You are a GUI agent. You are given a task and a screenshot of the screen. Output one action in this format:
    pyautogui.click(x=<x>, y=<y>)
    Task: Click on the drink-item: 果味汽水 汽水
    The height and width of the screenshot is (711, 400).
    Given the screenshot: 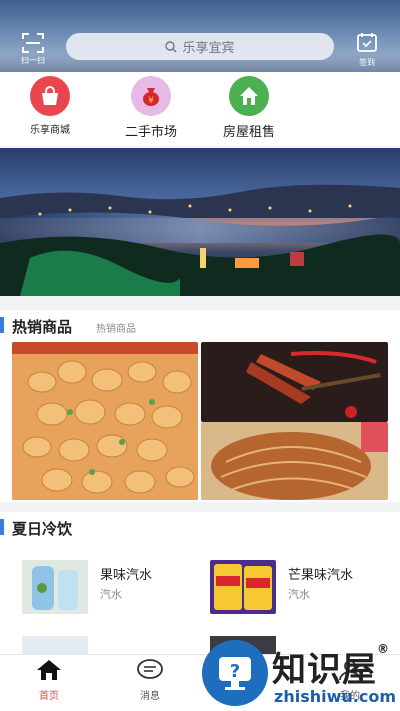 What is the action you would take?
    pyautogui.click(x=107, y=589)
    